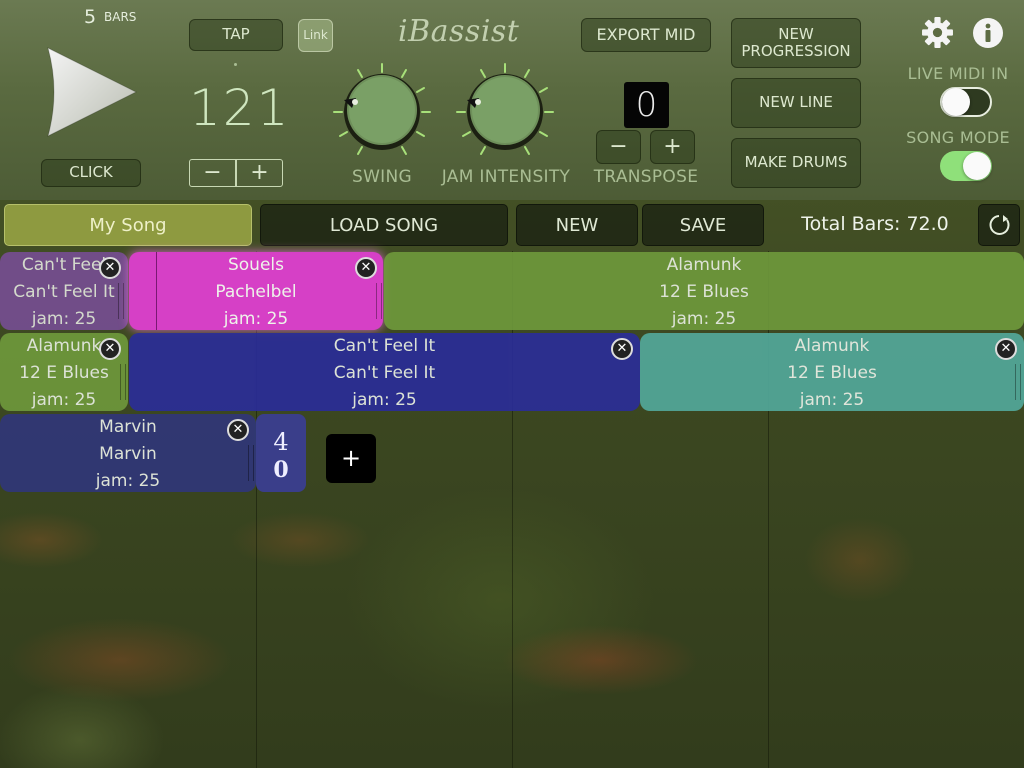 The image size is (1024, 768). I want to click on live-midi-toggle, so click(966, 102).